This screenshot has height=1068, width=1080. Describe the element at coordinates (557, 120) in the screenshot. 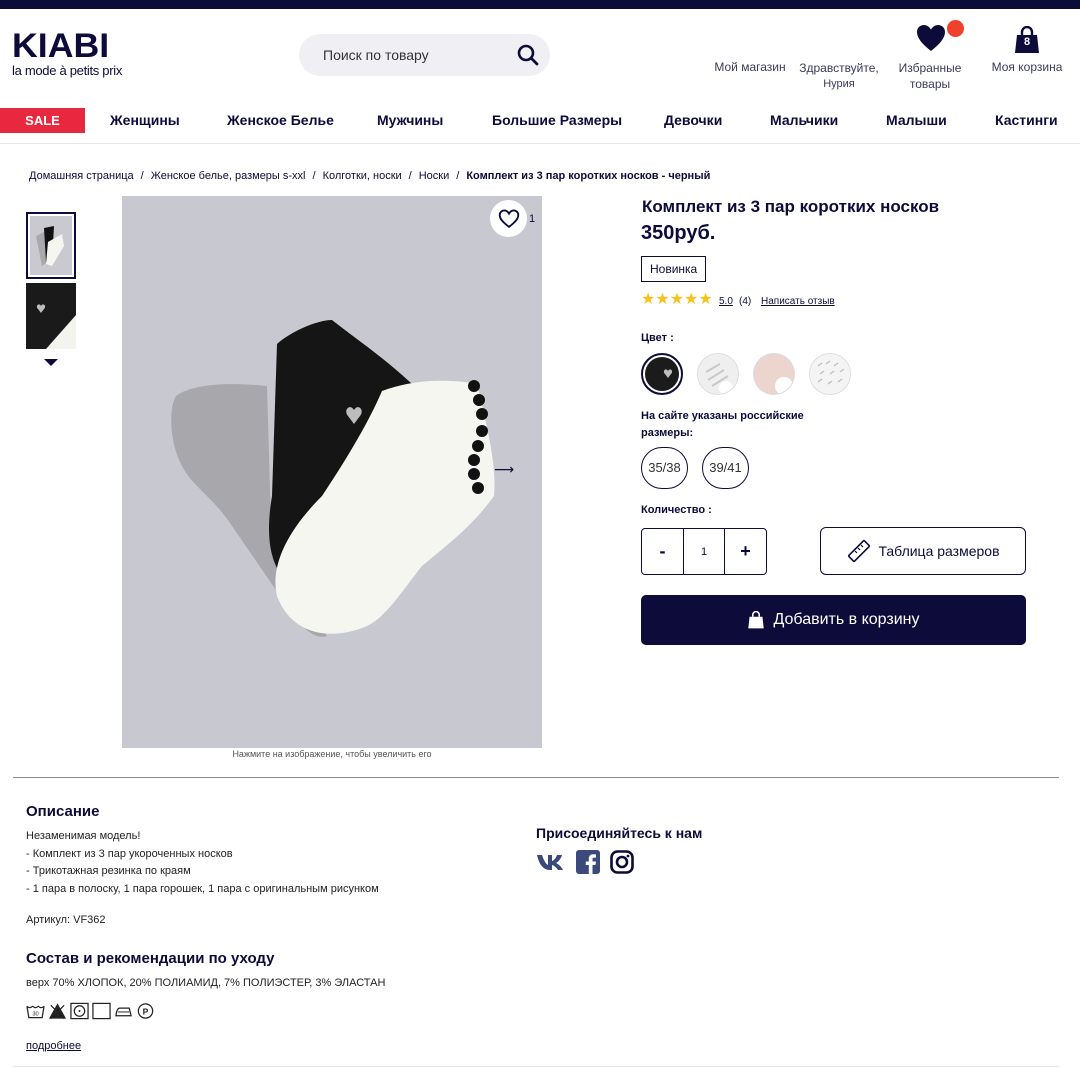

I see `nav-item-plus-sizes: Большие Размеры` at that location.